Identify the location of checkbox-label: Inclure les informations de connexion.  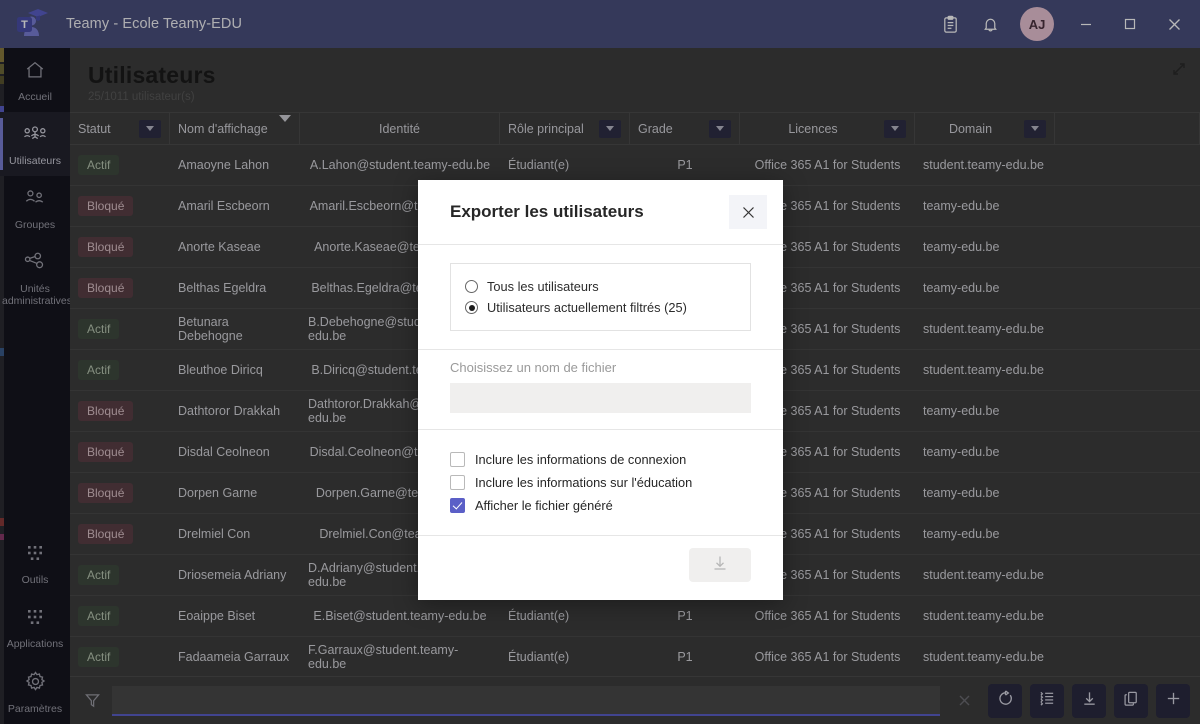
(581, 459).